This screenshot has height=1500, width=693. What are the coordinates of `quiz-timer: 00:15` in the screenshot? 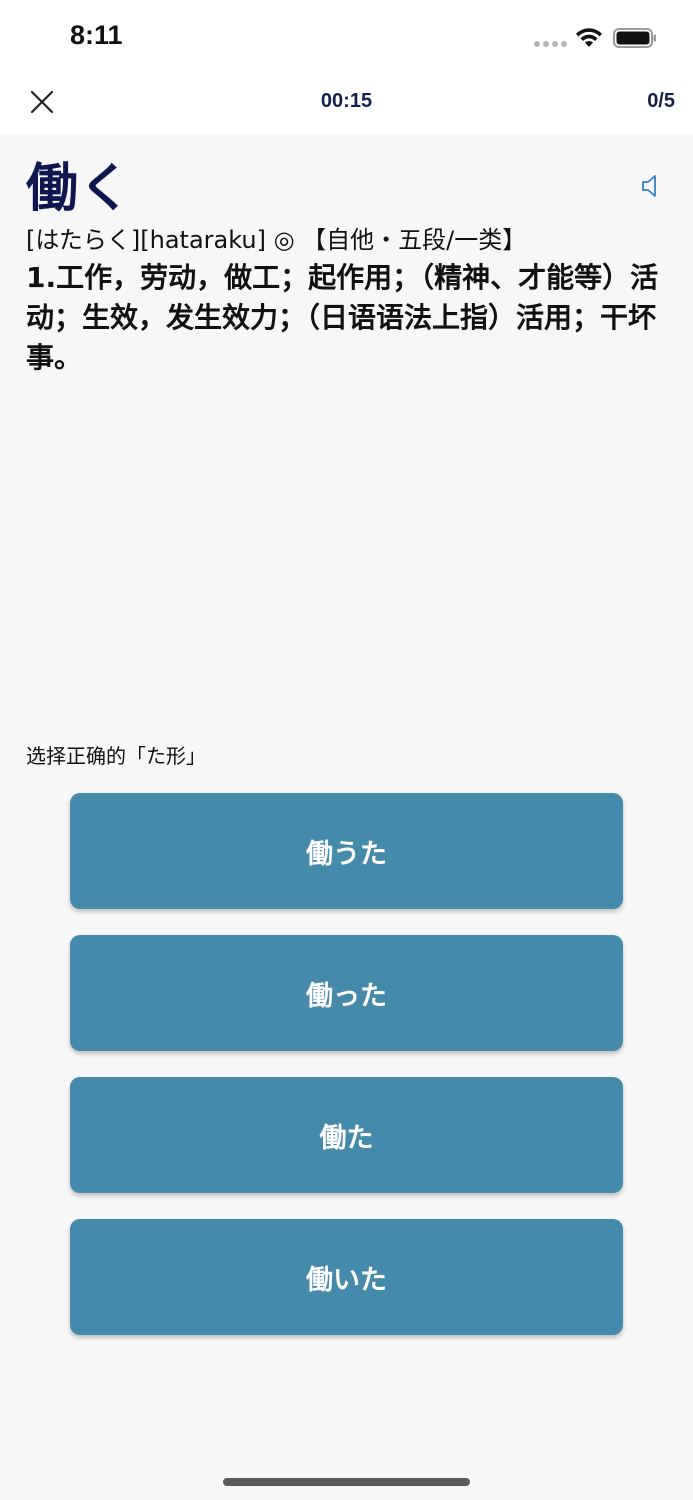 It's located at (346, 101).